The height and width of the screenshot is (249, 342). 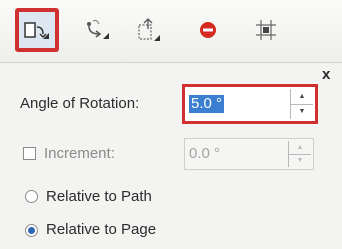 I want to click on position-icon, so click(x=149, y=29).